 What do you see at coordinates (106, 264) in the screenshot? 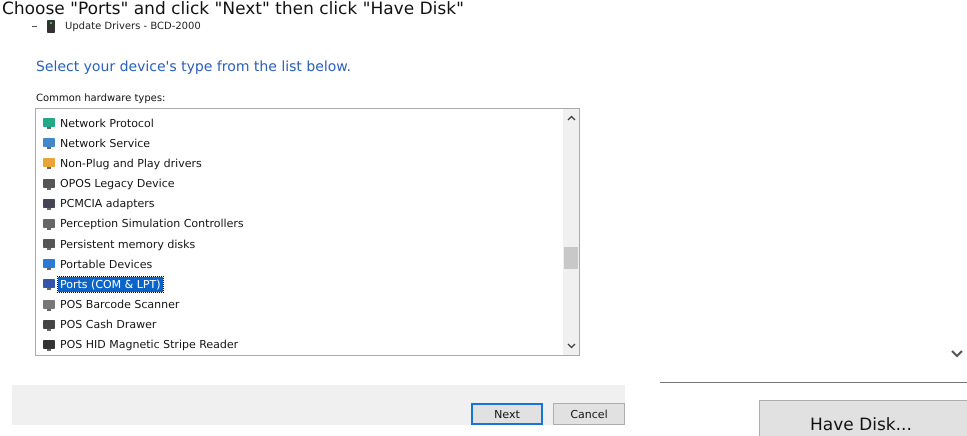
I see `list-item: Portable Devices` at bounding box center [106, 264].